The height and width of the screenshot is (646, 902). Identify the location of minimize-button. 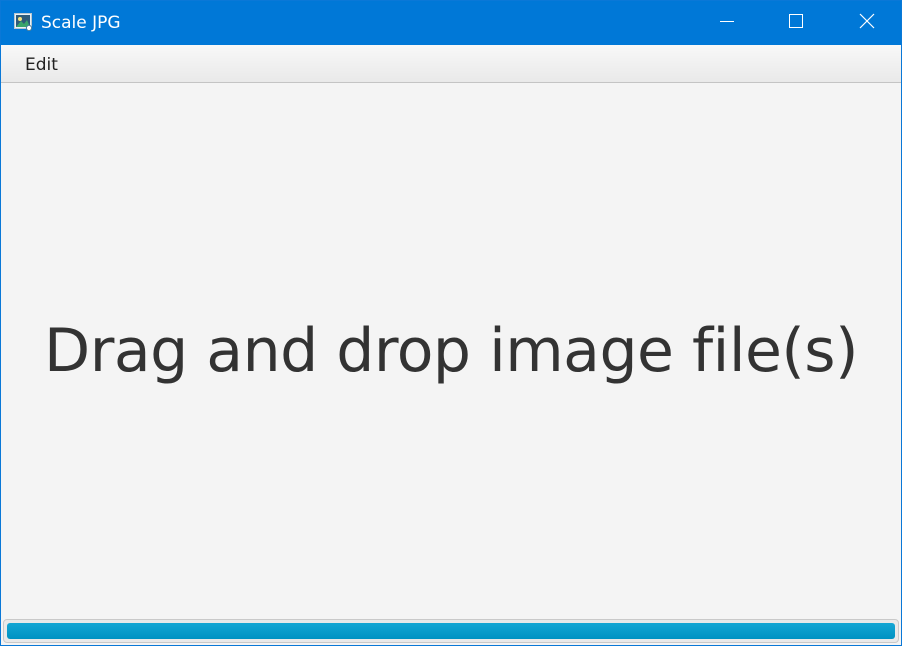
(727, 23).